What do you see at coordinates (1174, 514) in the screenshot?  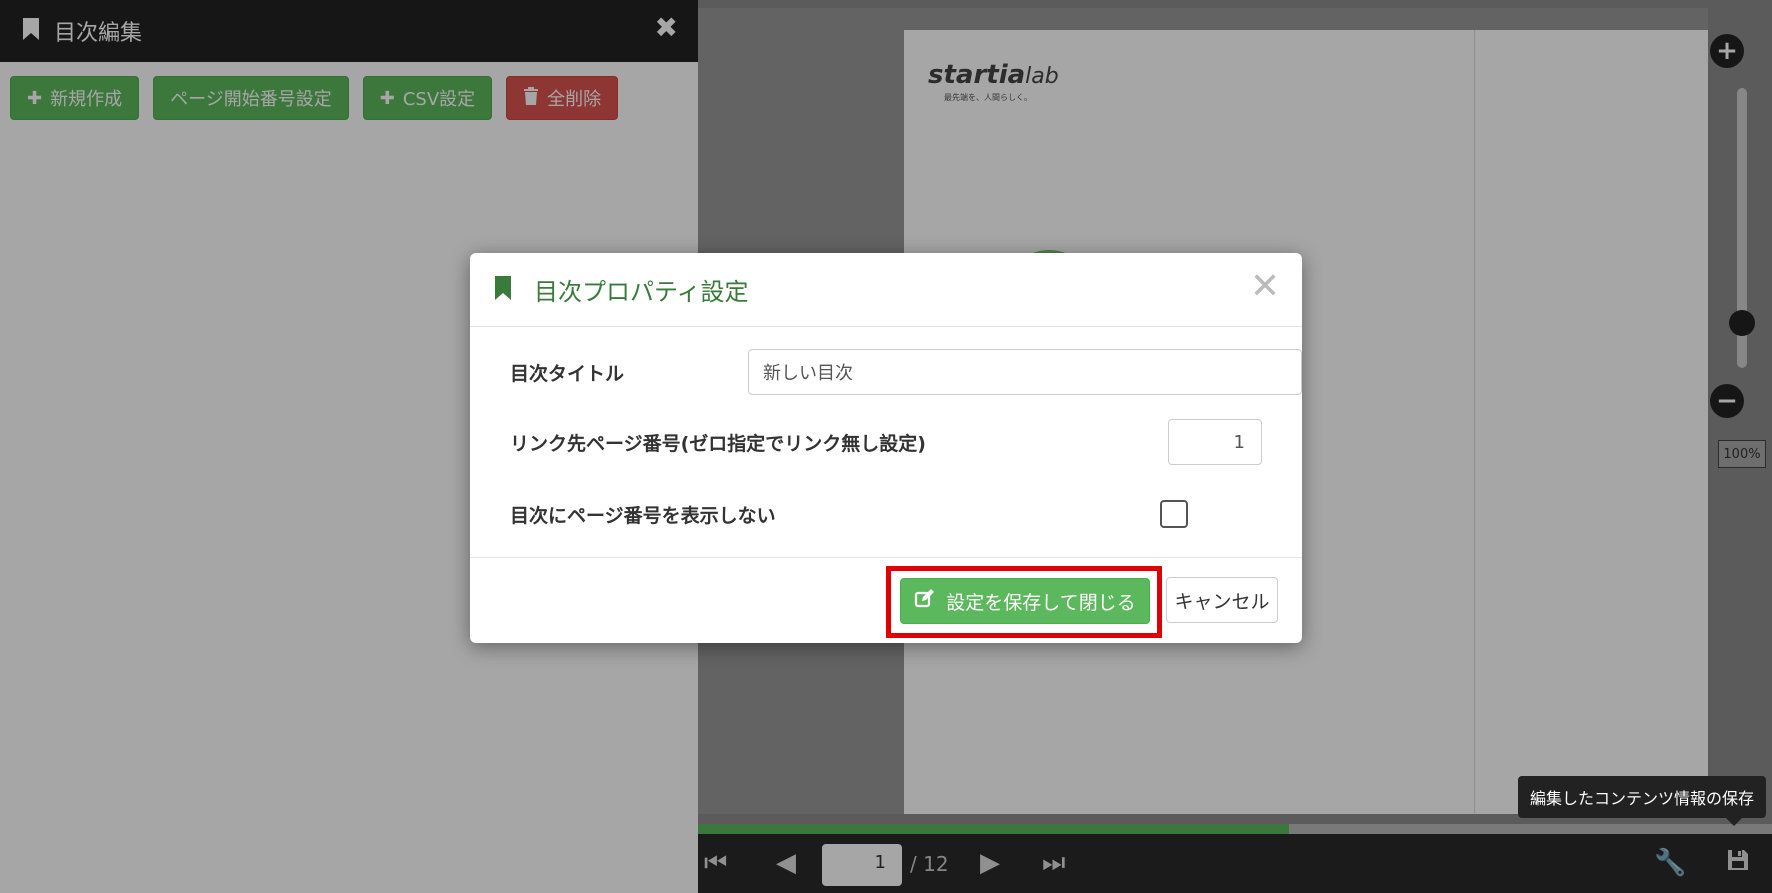 I see `hide-page-number-checkbox` at bounding box center [1174, 514].